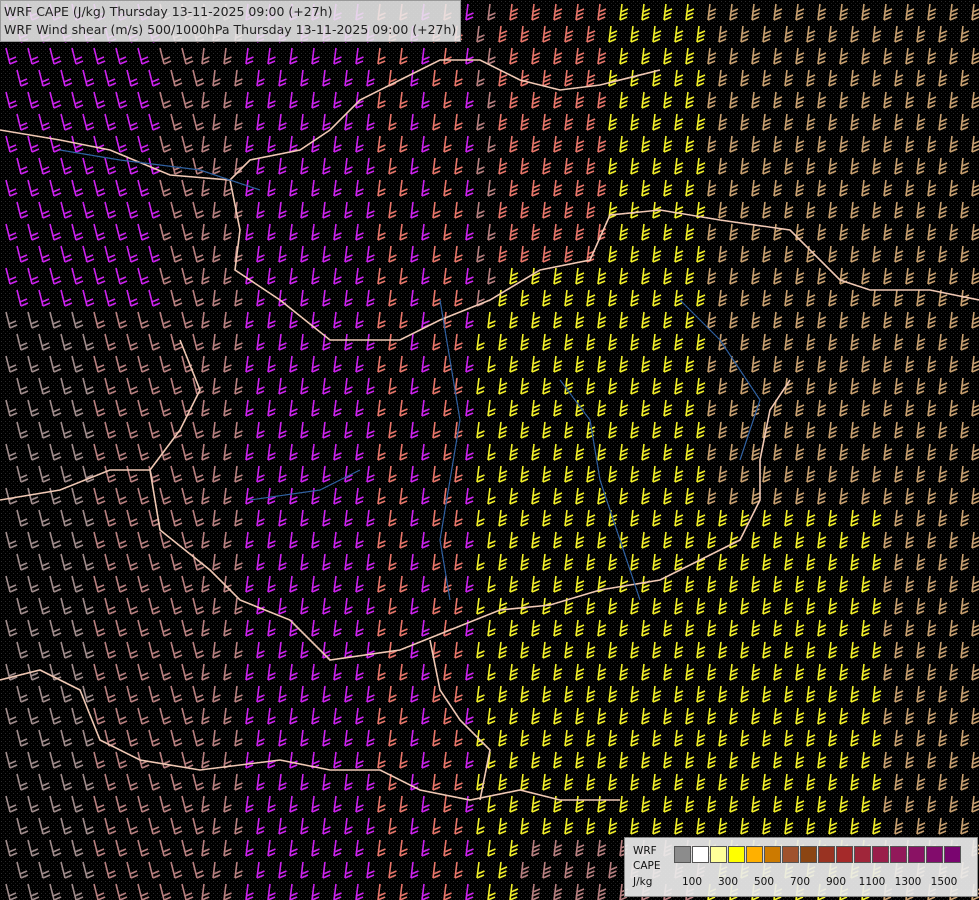 Image resolution: width=979 pixels, height=900 pixels. I want to click on legend-label-unit: J/kg, so click(643, 882).